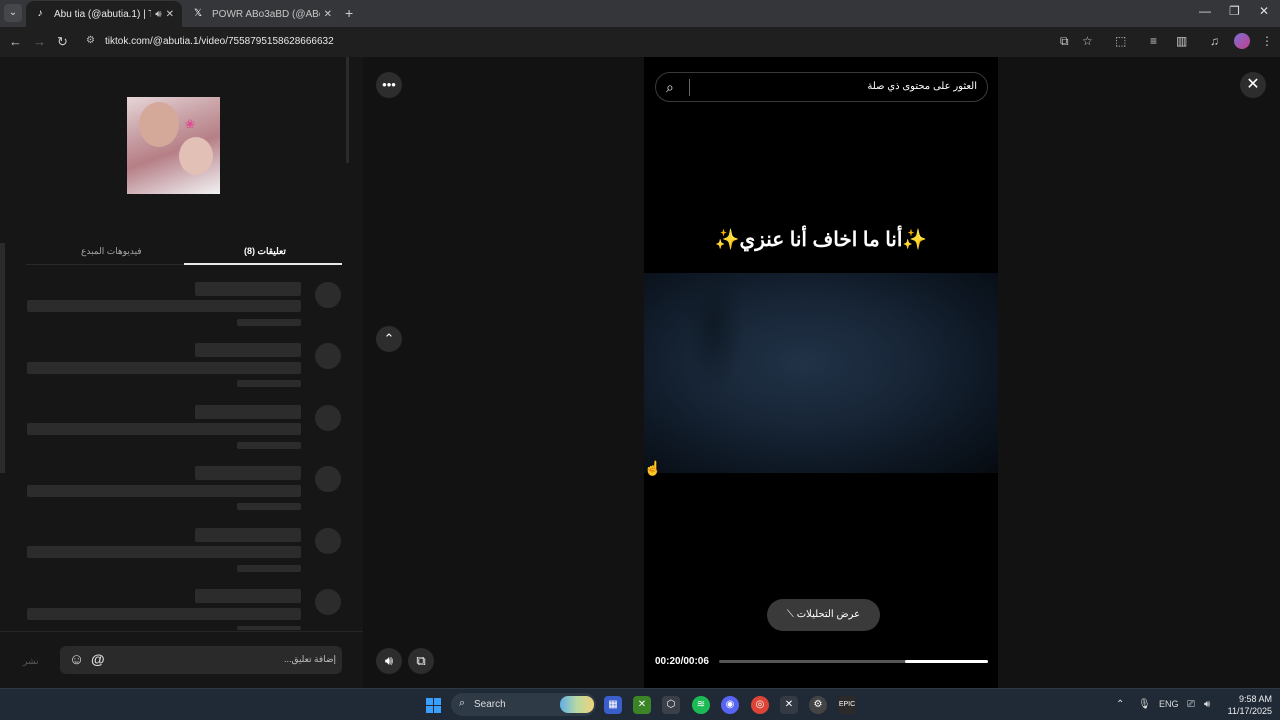  What do you see at coordinates (1169, 704) in the screenshot?
I see `language-indicator: ENG` at bounding box center [1169, 704].